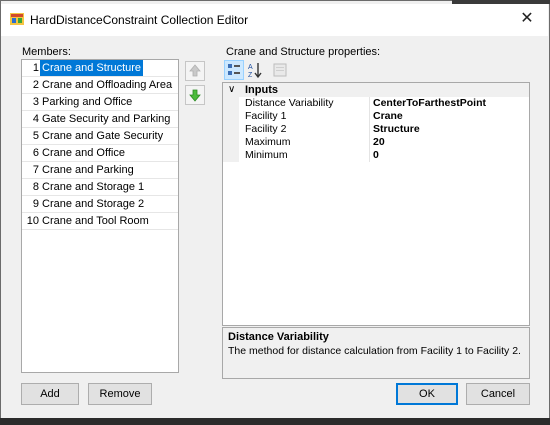 This screenshot has height=425, width=550. Describe the element at coordinates (17, 19) in the screenshot. I see `app-icon` at that location.